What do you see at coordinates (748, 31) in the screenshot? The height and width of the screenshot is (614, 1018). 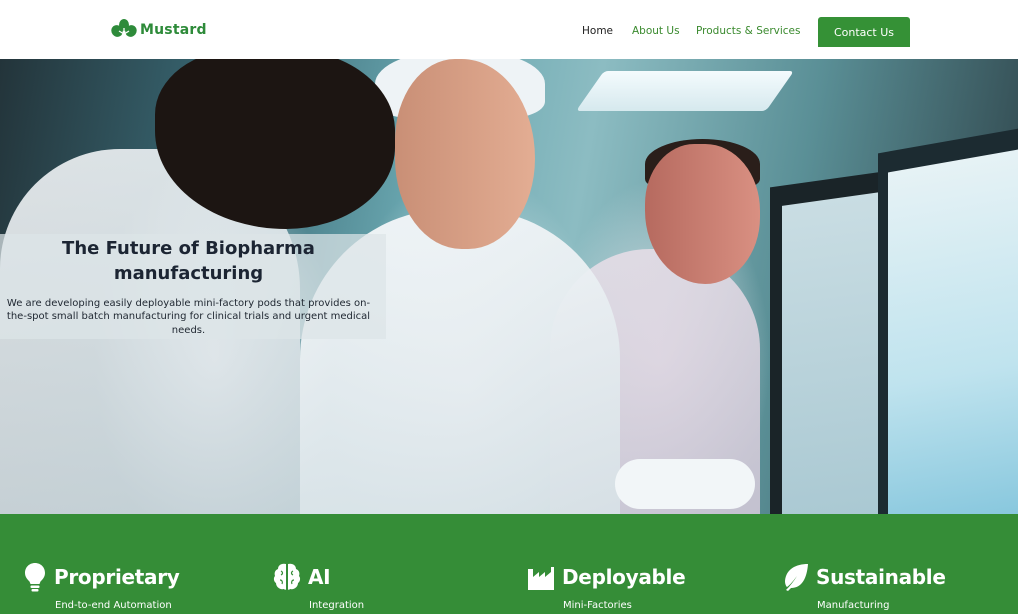 I see `nav-products-services: Products & Services` at bounding box center [748, 31].